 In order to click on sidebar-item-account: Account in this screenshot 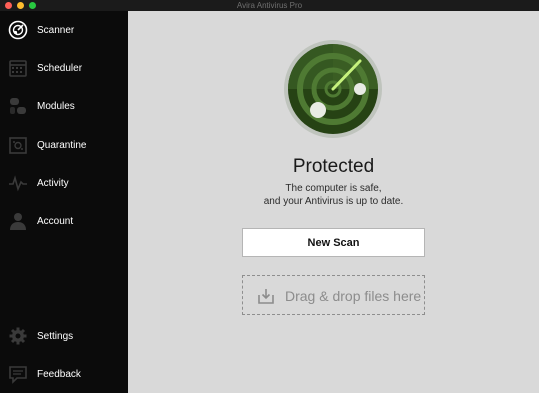, I will do `click(64, 221)`.